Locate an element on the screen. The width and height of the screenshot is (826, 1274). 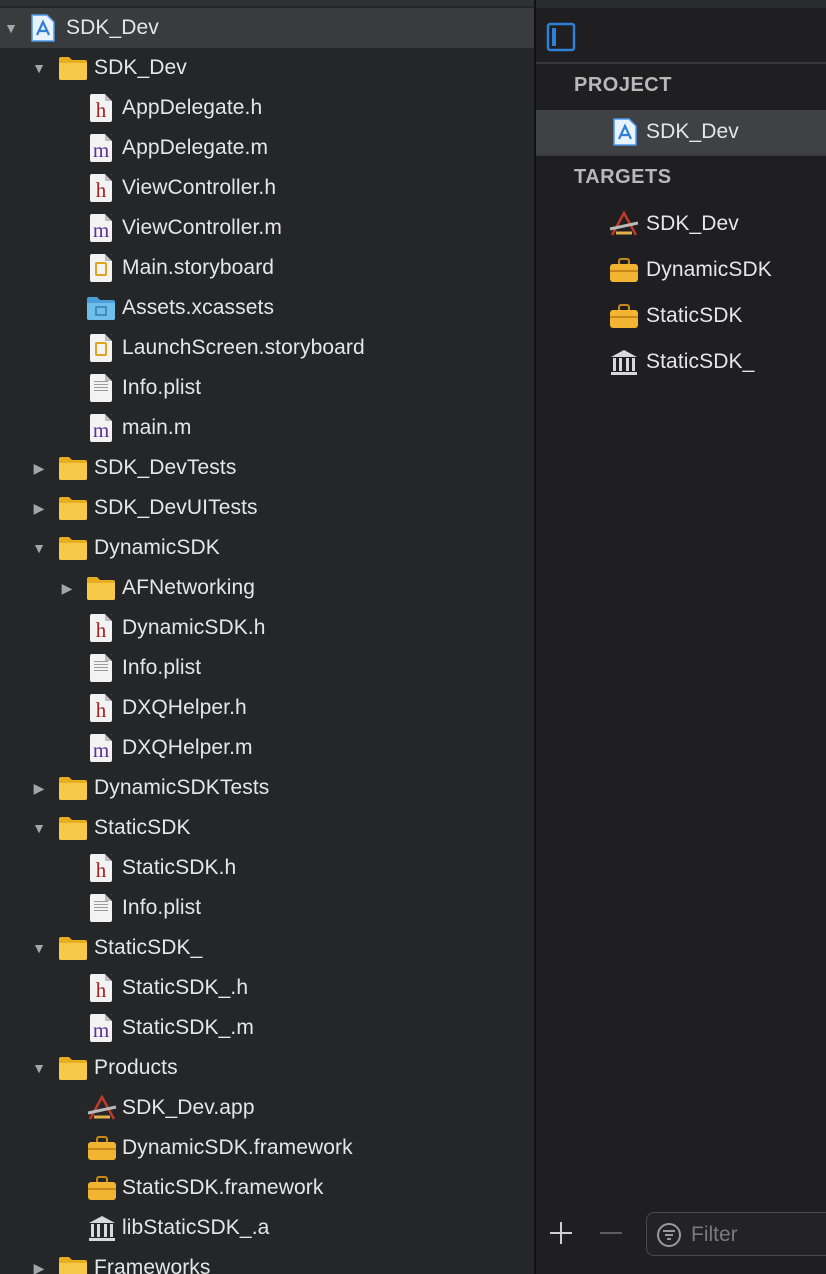
navigator-row-label: SDK_Dev.app is located at coordinates (188, 1107).